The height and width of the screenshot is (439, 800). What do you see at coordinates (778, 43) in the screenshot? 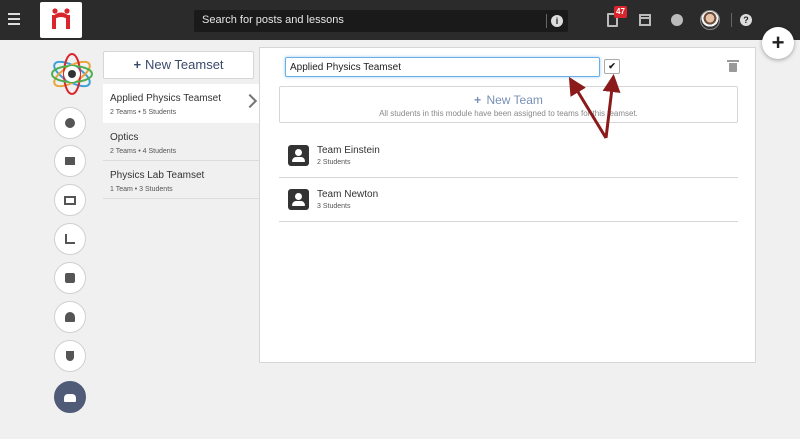
I see `add-button: +` at bounding box center [778, 43].